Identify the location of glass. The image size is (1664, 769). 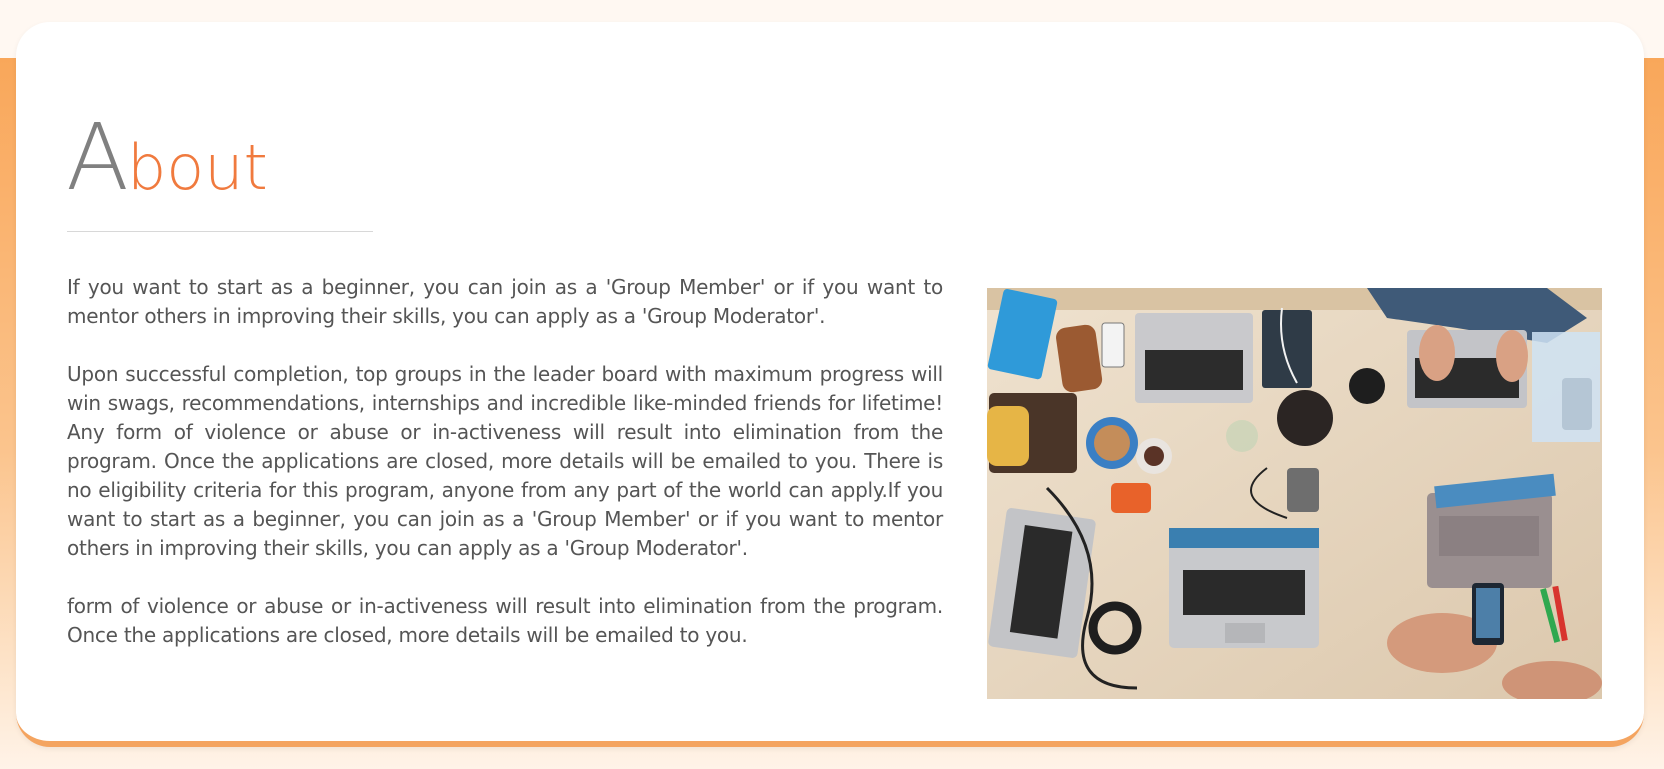
(1242, 436).